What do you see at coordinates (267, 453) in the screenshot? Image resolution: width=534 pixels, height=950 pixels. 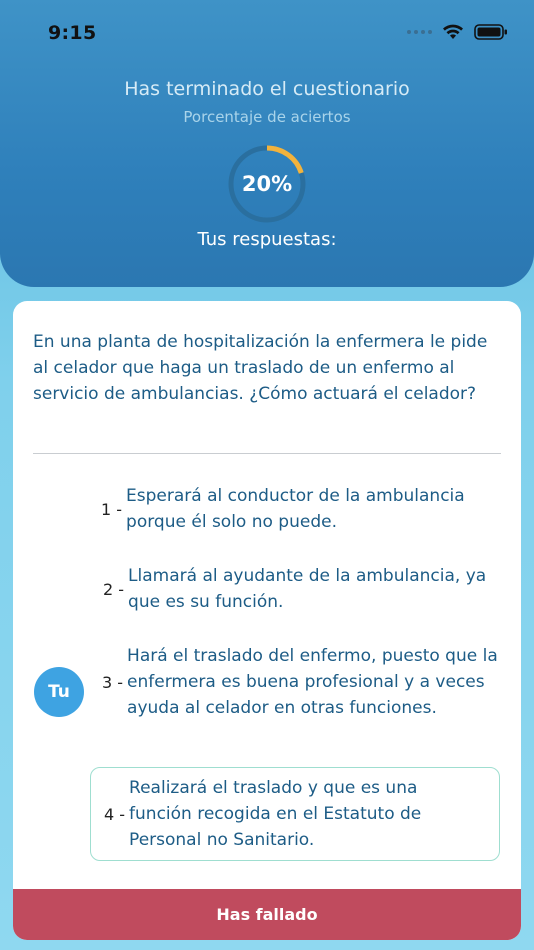 I see `divider` at bounding box center [267, 453].